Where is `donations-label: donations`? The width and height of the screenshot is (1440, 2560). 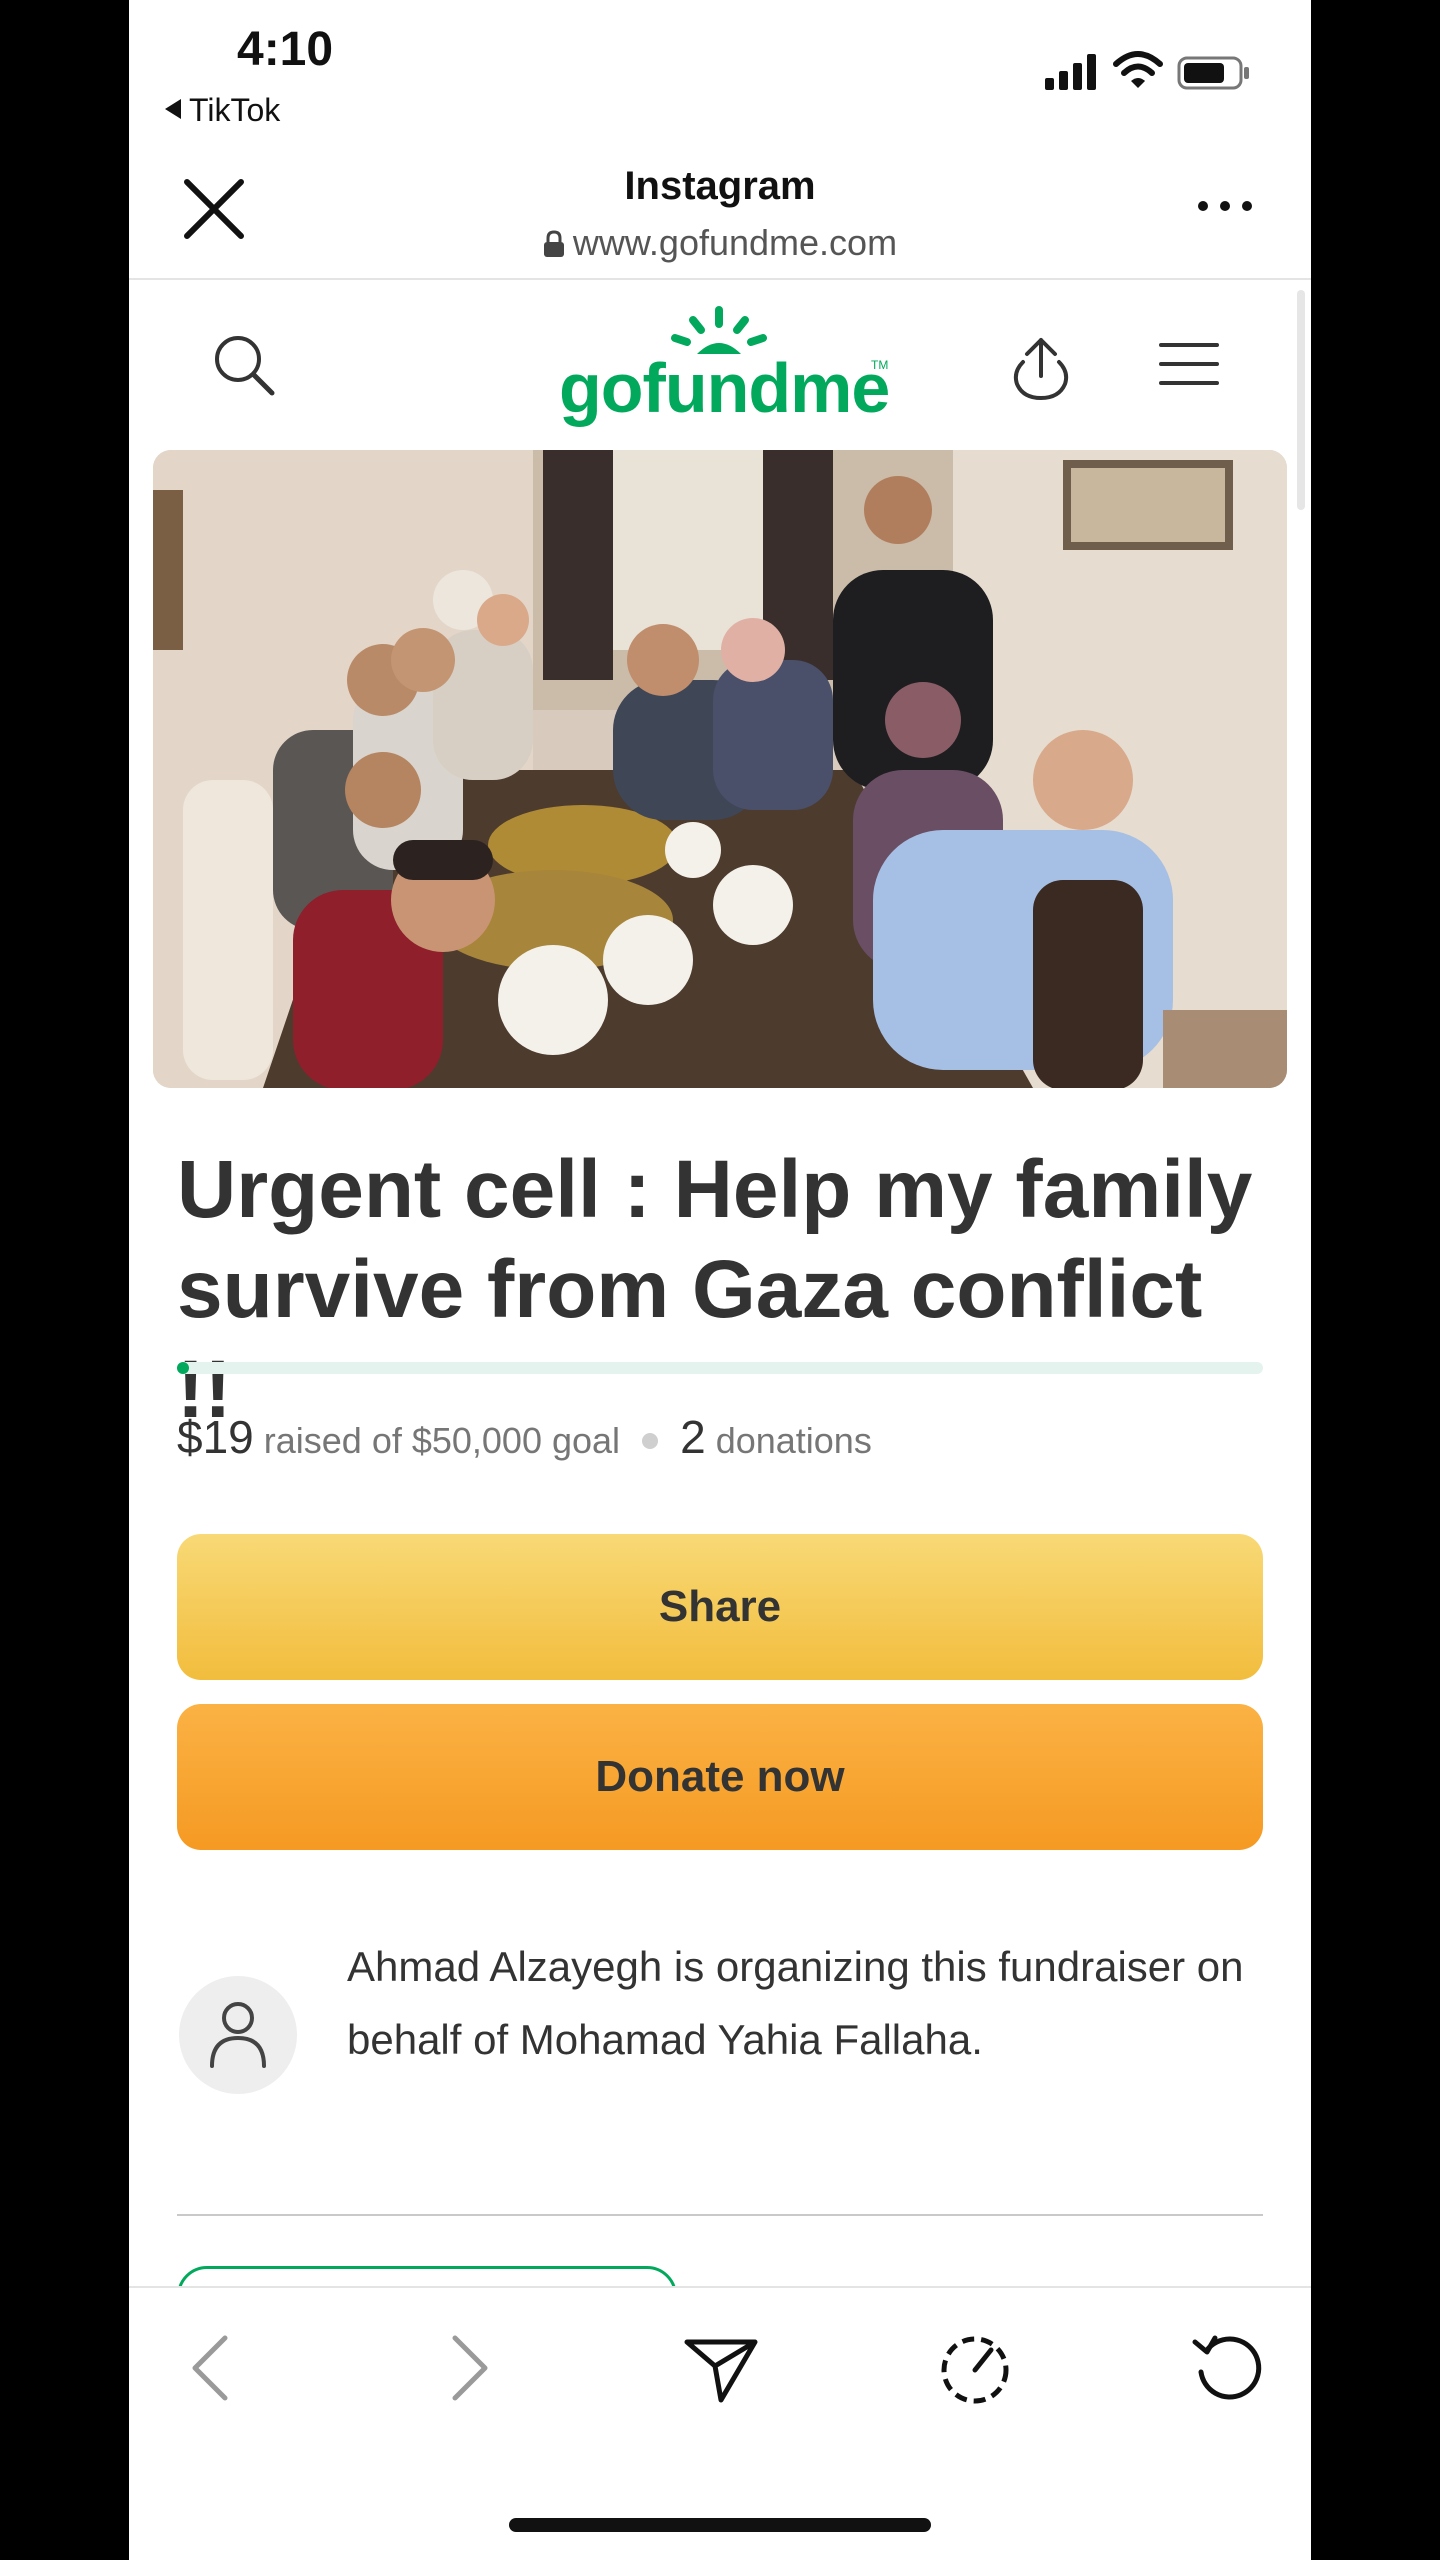 donations-label: donations is located at coordinates (793, 1440).